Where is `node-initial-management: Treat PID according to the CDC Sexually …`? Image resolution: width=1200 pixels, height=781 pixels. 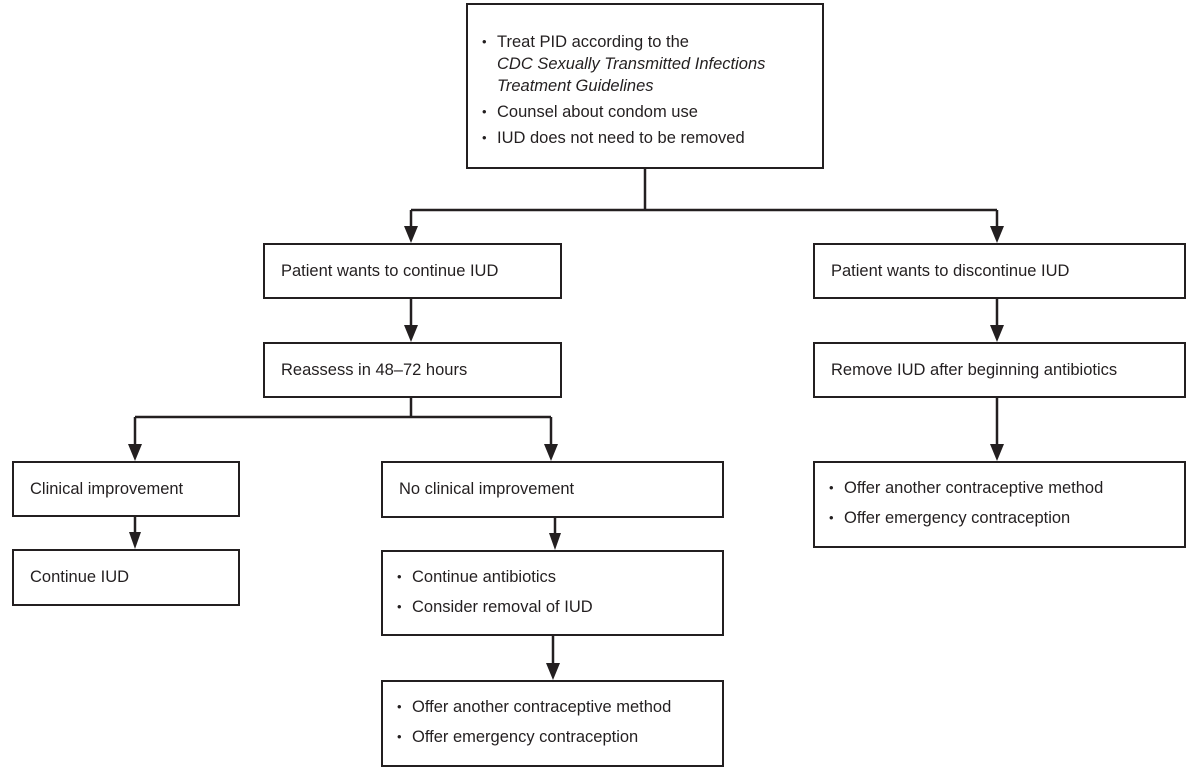
node-initial-management: Treat PID according to the CDC Sexually … is located at coordinates (645, 86).